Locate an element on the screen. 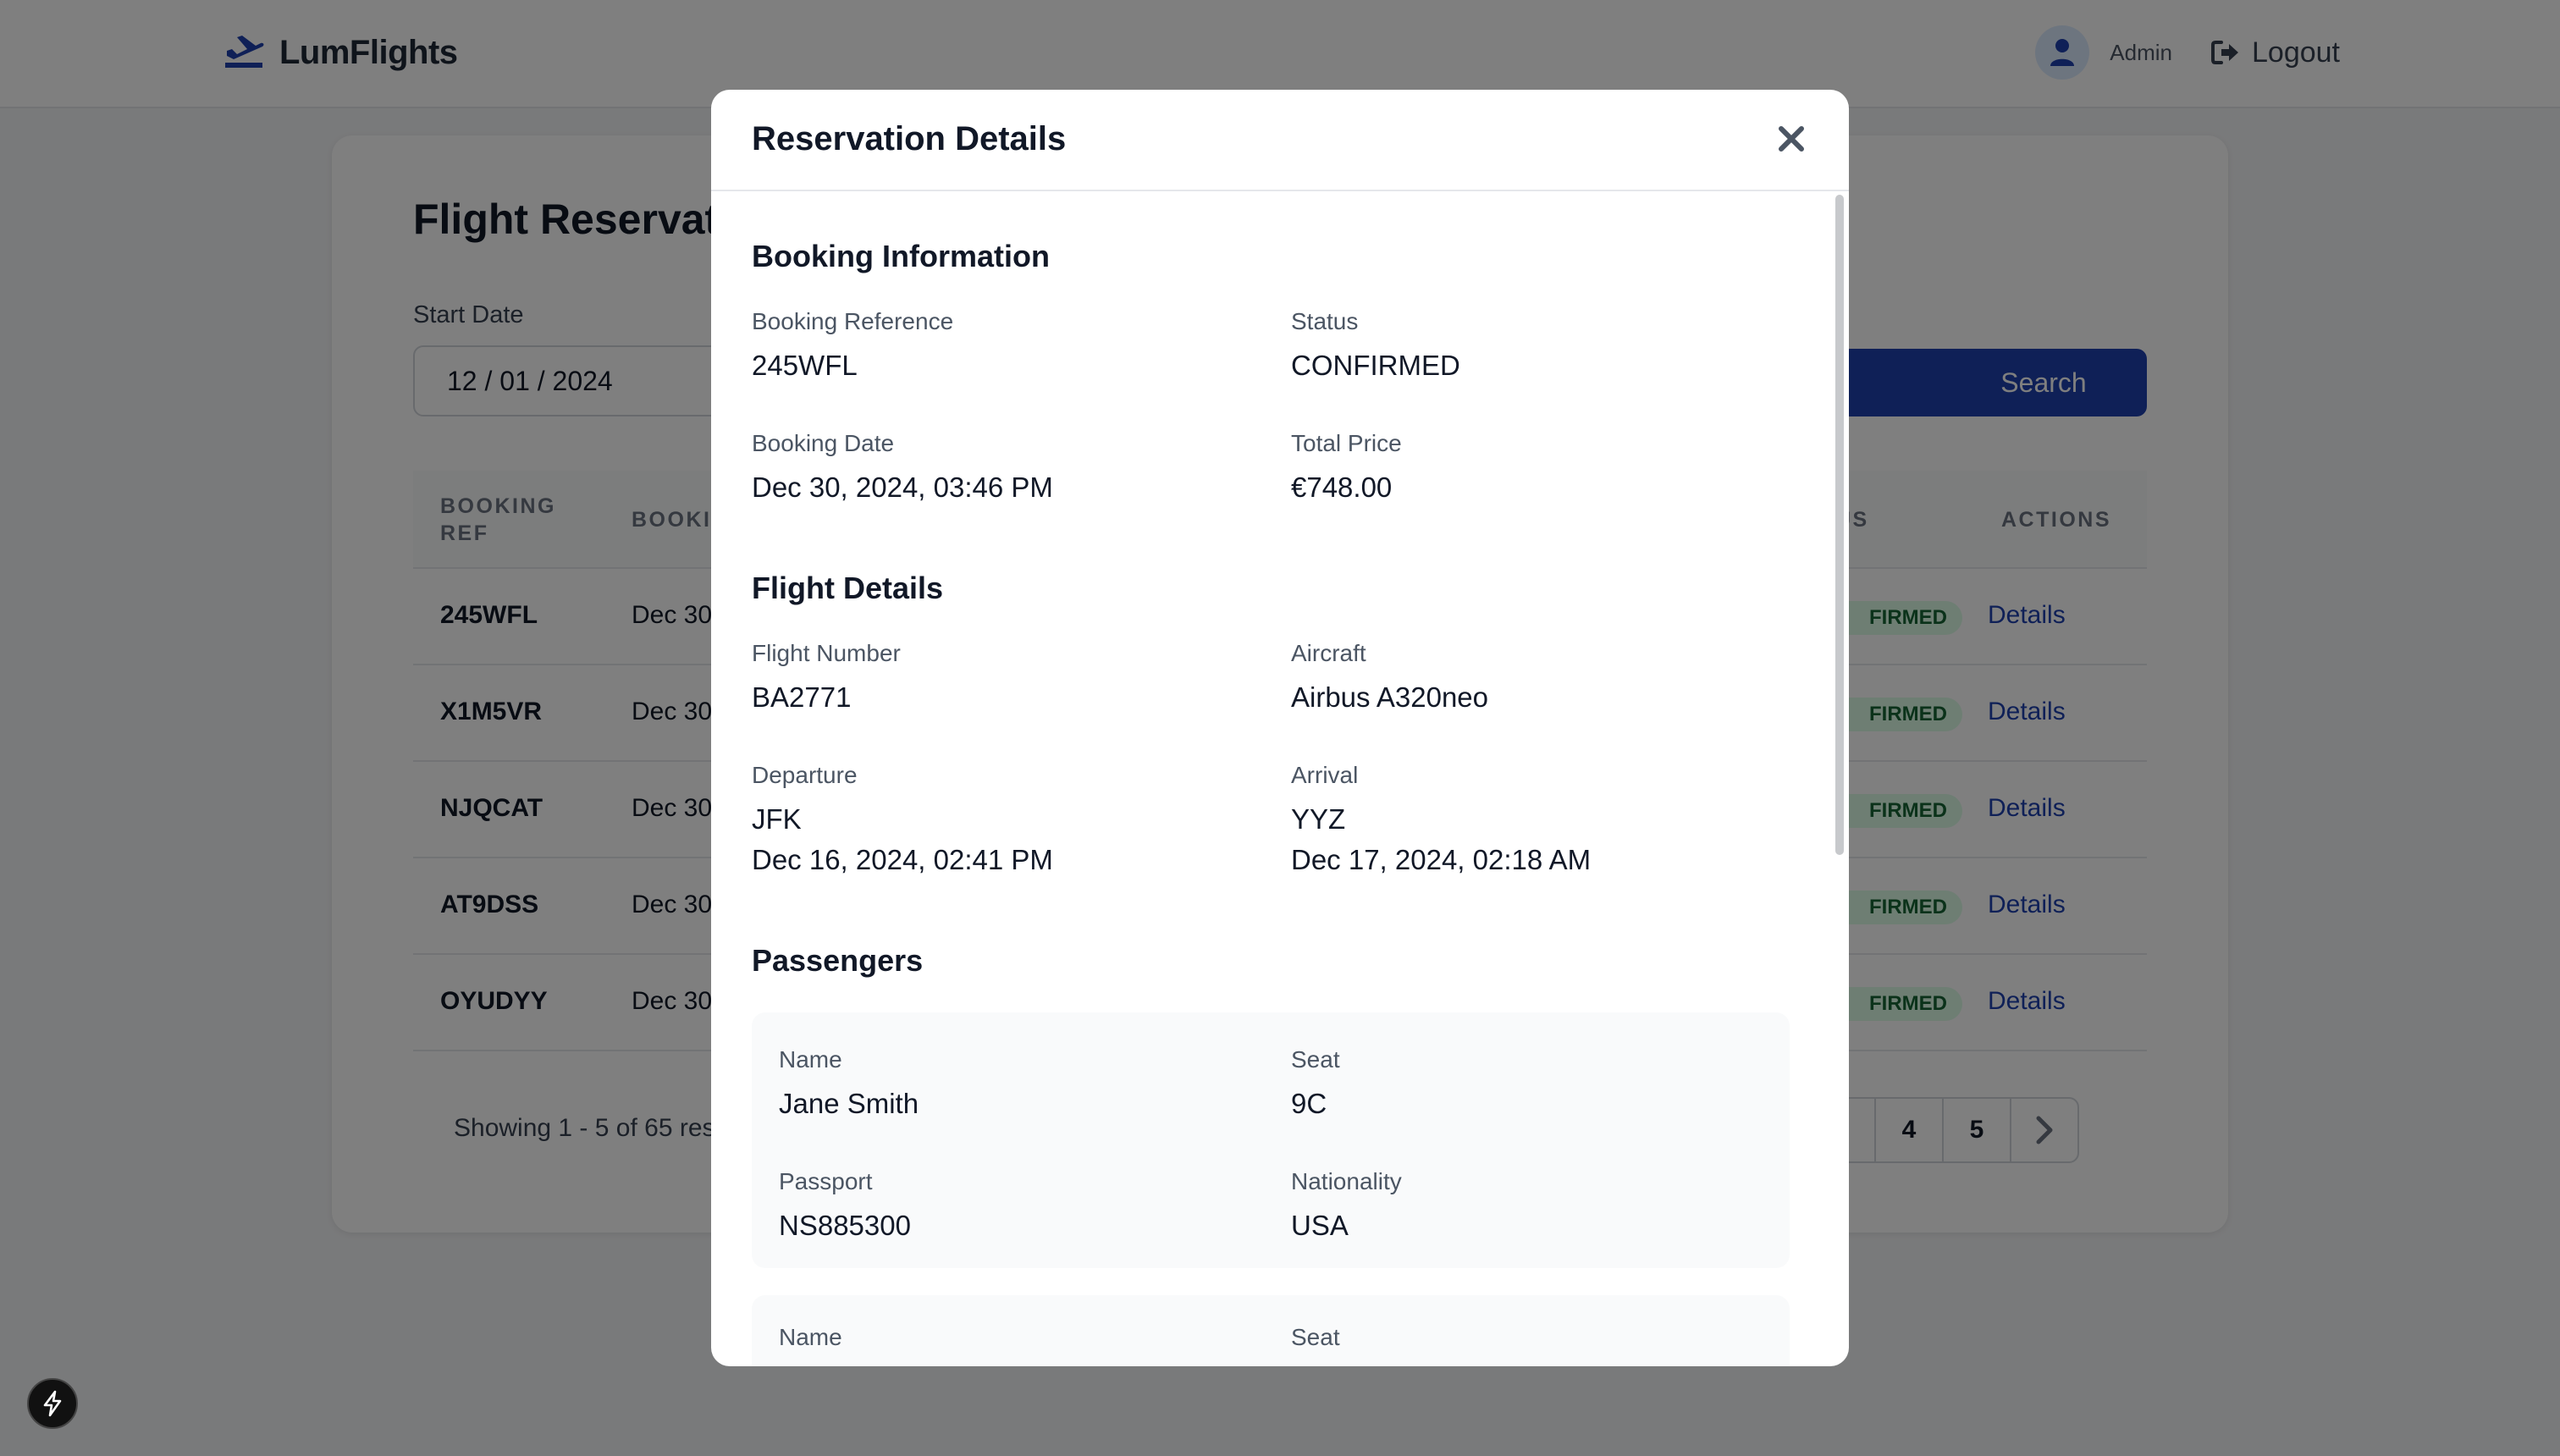 This screenshot has width=2560, height=1456. status-label: Status is located at coordinates (1325, 321).